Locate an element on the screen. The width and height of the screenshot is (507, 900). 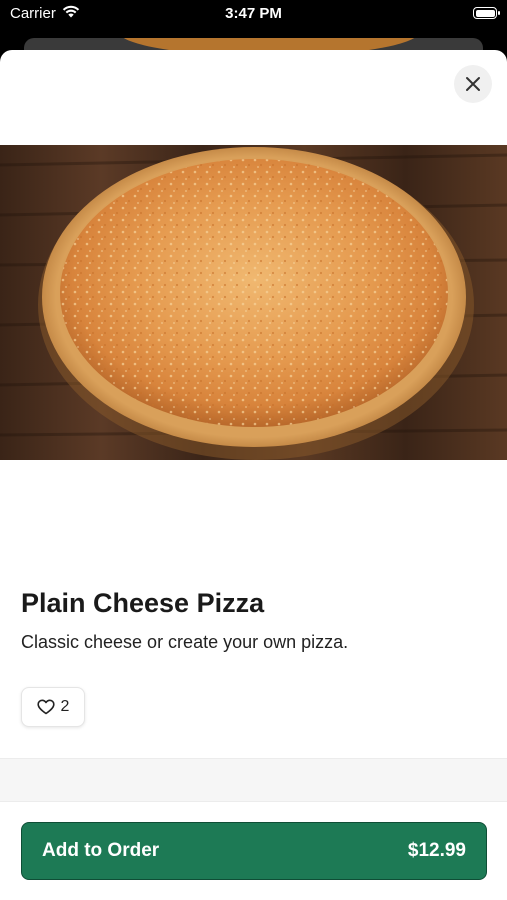
battery-icon is located at coordinates (486, 13).